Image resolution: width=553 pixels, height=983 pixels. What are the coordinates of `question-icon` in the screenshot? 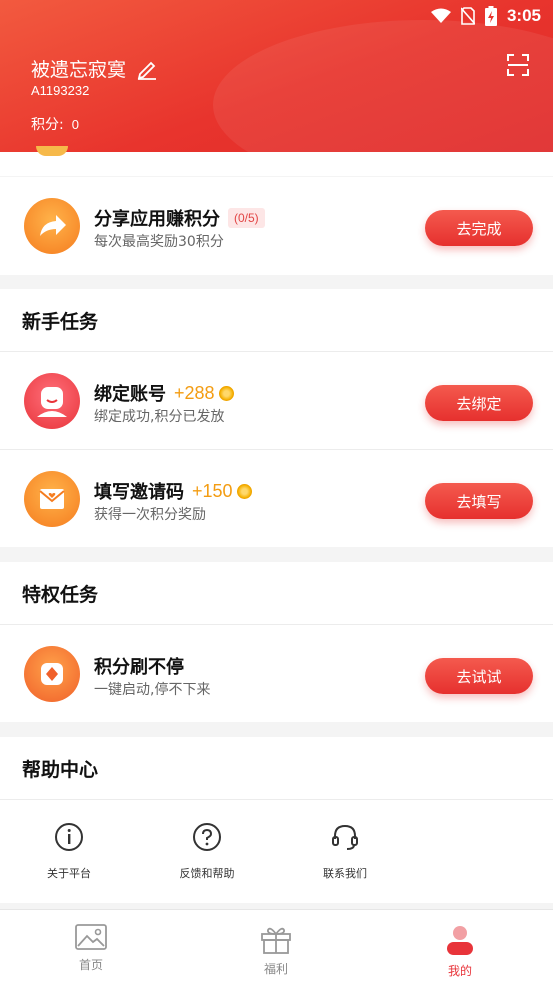 It's located at (207, 837).